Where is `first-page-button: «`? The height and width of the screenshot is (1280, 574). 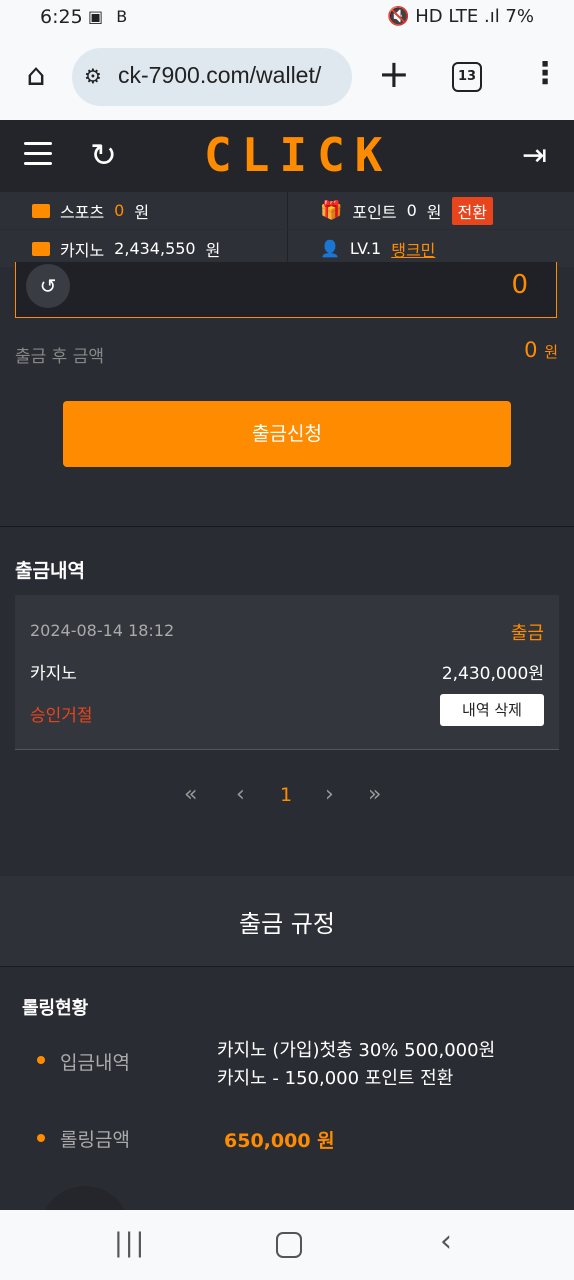
first-page-button: « is located at coordinates (190, 794).